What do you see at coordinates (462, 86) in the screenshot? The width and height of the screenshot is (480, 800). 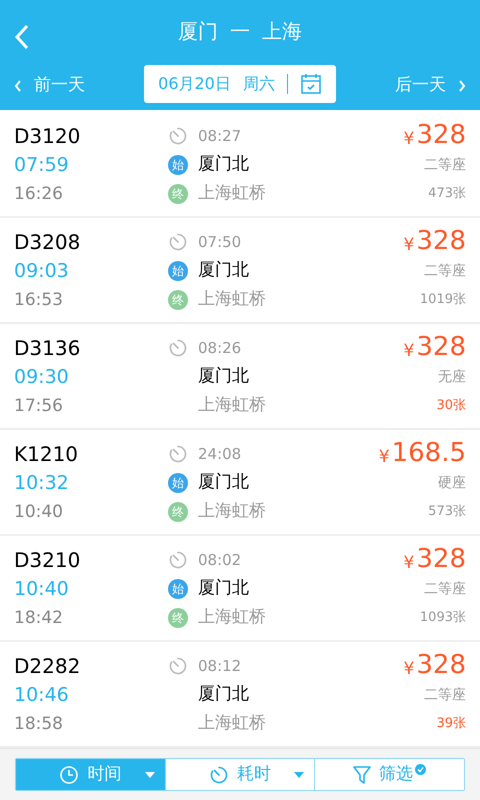 I see `chevron-right-icon` at bounding box center [462, 86].